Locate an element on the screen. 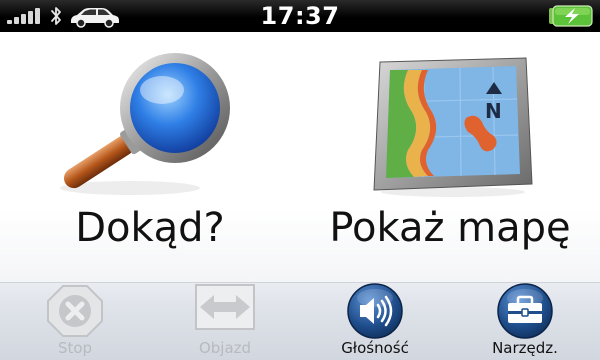 This screenshot has width=600, height=360. detour-arrows-icon is located at coordinates (225, 307).